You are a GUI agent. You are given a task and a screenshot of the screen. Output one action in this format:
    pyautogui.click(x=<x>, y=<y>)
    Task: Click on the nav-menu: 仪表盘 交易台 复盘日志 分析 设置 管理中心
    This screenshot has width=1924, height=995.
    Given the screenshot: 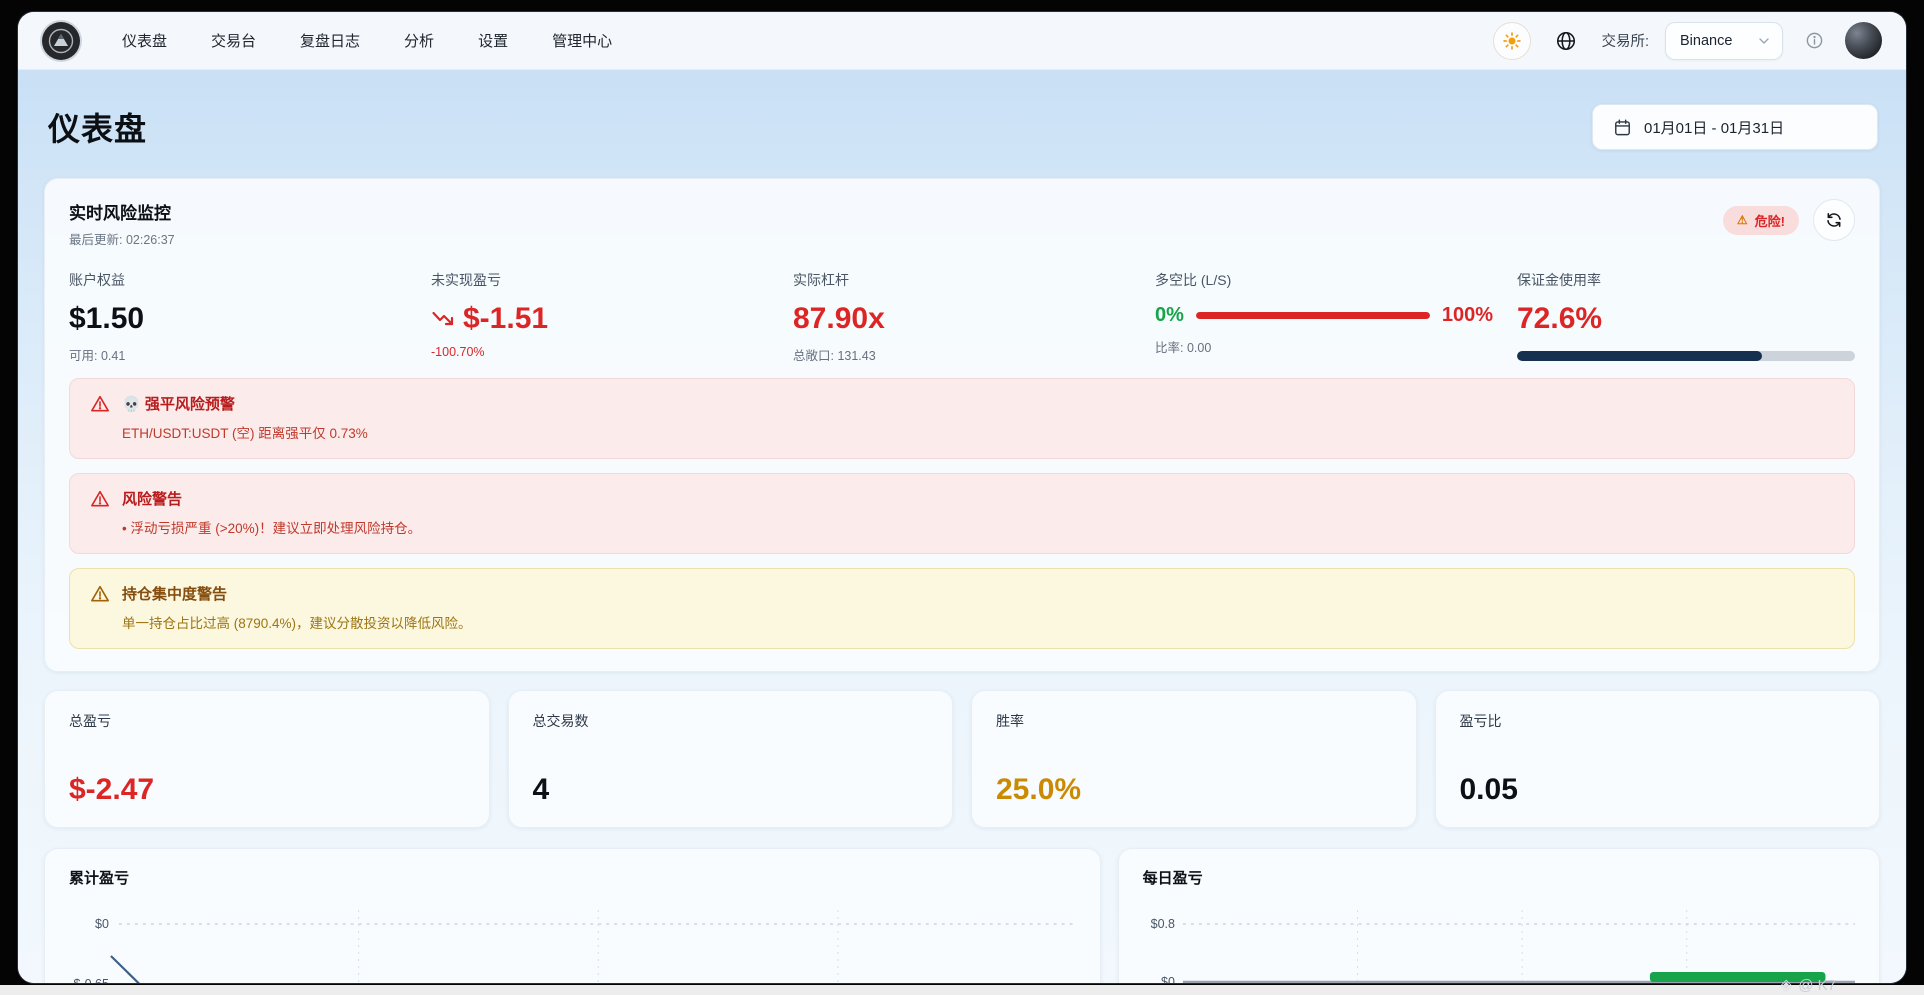 What is the action you would take?
    pyautogui.click(x=367, y=40)
    